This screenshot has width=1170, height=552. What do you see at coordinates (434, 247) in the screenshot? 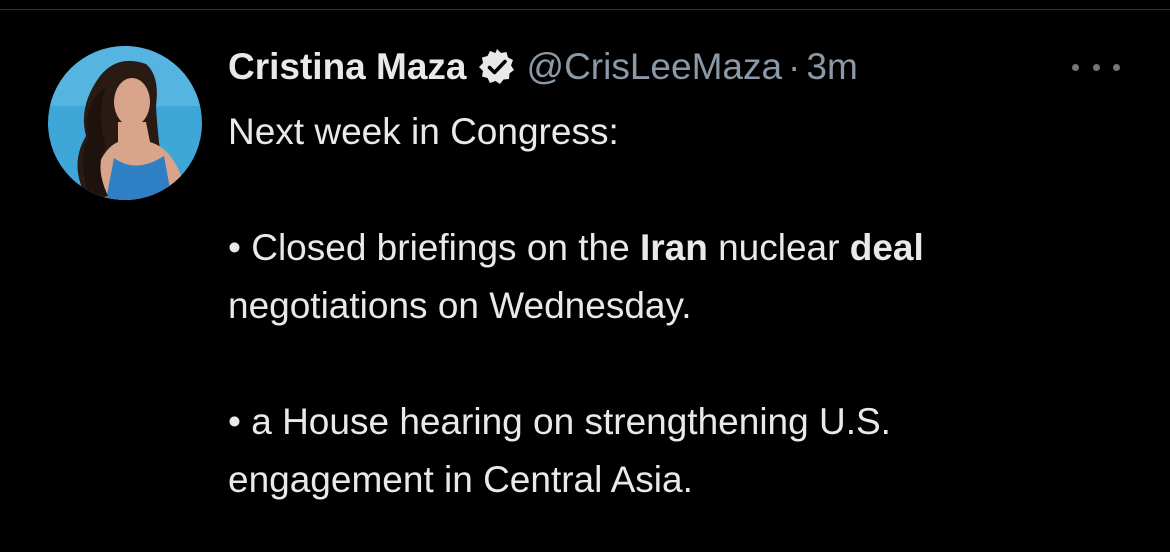
I see `bullet1-prefix: • Closed briefings on the` at bounding box center [434, 247].